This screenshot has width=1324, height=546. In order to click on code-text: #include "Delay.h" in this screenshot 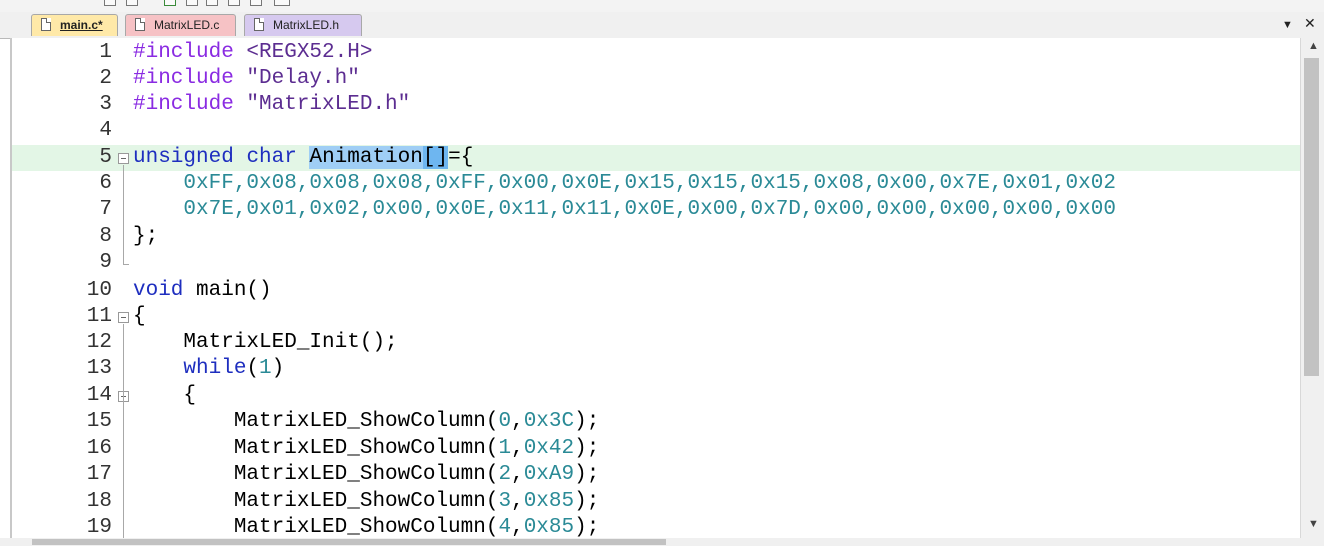, I will do `click(246, 78)`.